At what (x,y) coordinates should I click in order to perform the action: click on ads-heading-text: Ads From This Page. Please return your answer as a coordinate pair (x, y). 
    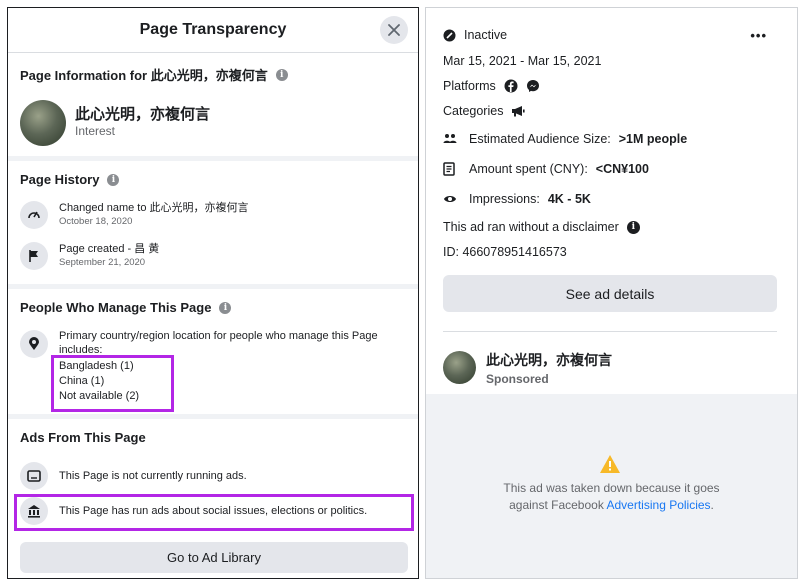
    Looking at the image, I should click on (83, 437).